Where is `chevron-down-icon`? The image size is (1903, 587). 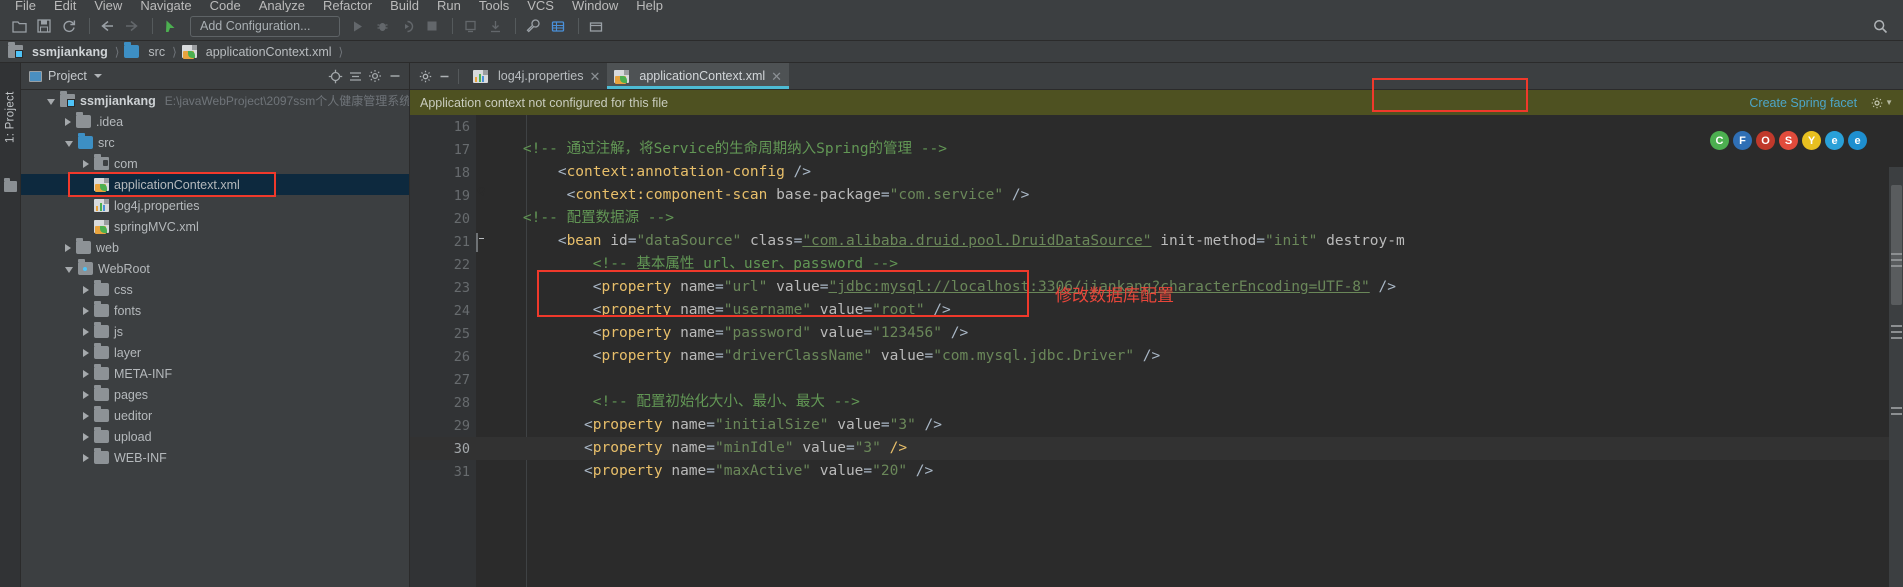 chevron-down-icon is located at coordinates (97, 76).